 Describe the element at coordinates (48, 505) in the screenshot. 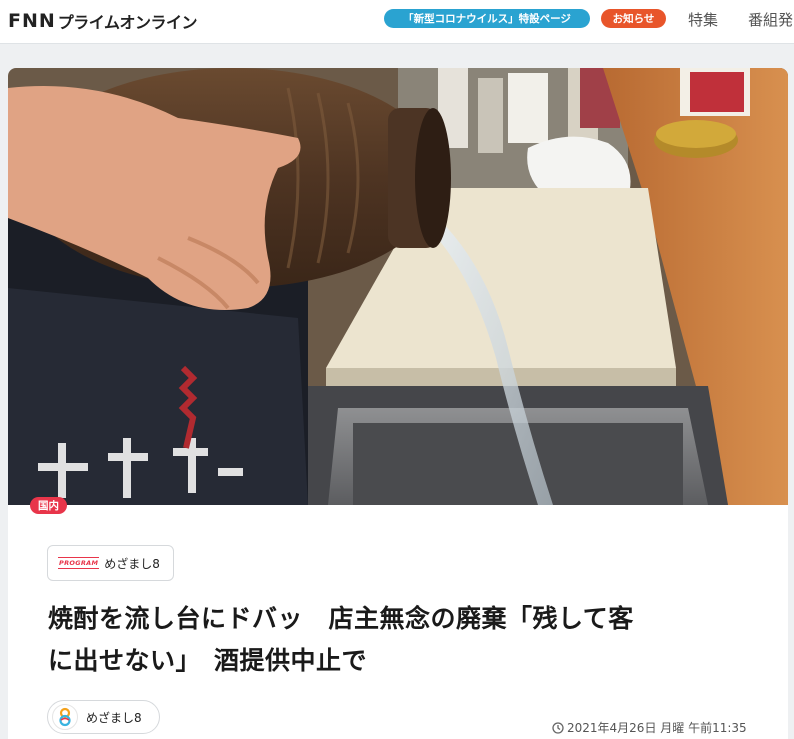

I see `category-badge: 国内` at that location.